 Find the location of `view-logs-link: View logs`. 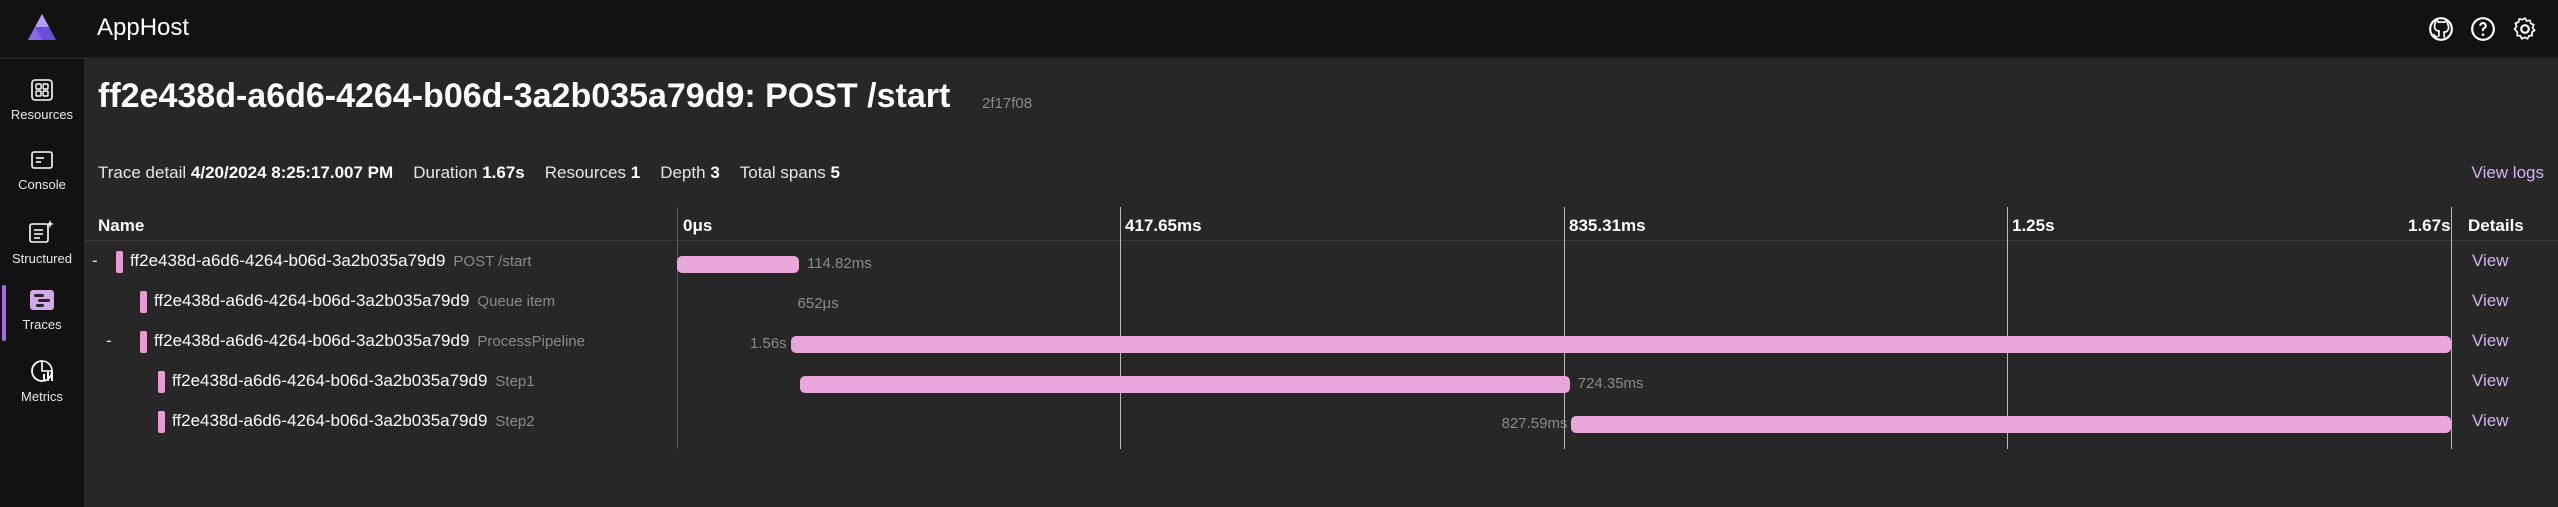

view-logs-link: View logs is located at coordinates (2508, 173).